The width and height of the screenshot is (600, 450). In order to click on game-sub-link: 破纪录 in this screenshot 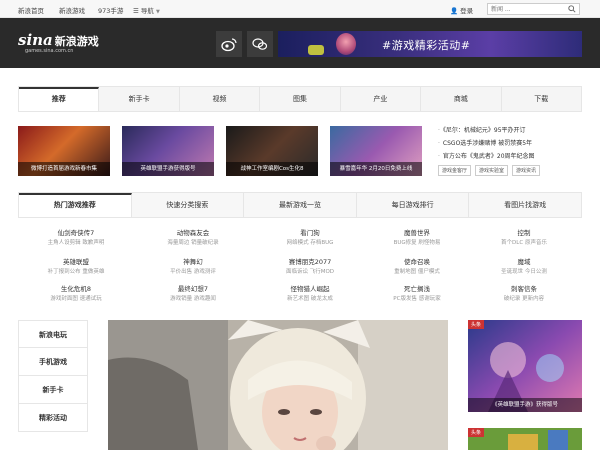, I will do `click(512, 299)`.